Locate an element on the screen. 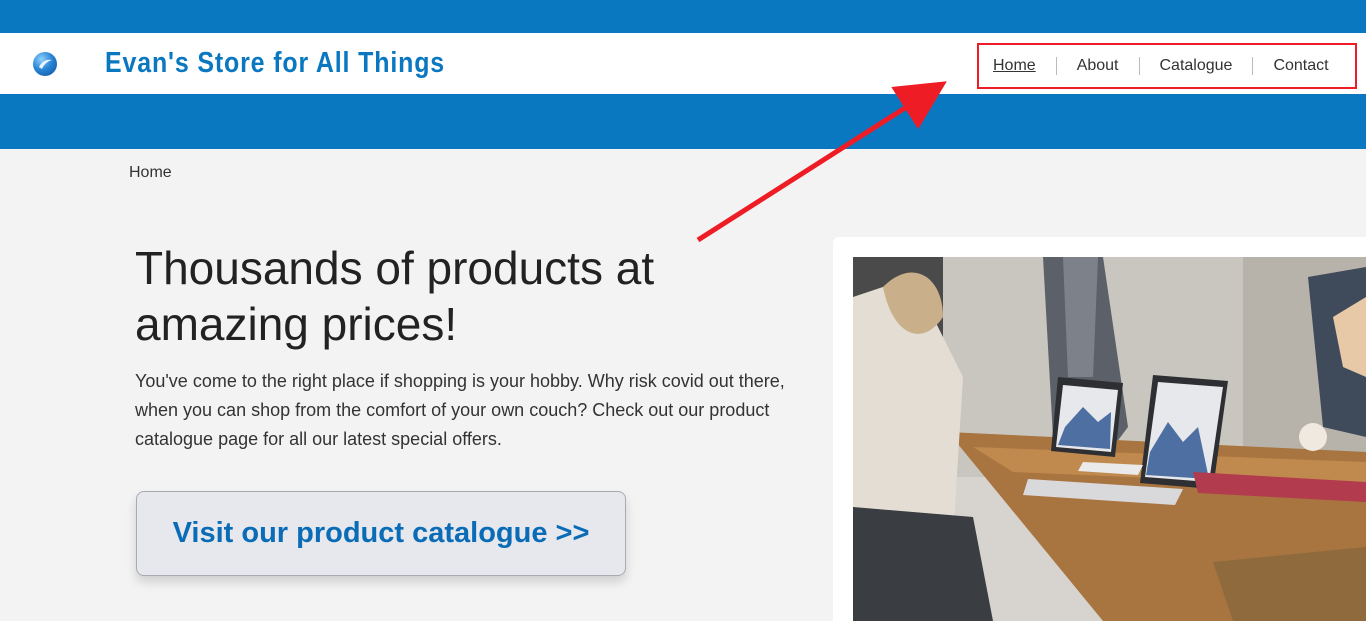  nav-catalogue-link: Catalogue is located at coordinates (1196, 66).